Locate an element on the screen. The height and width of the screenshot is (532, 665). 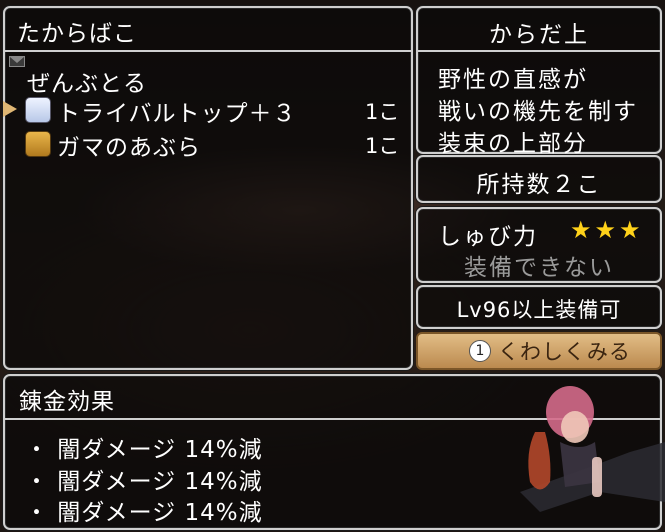
level-requirement-window: Lv96以上装備可 is located at coordinates (539, 307).